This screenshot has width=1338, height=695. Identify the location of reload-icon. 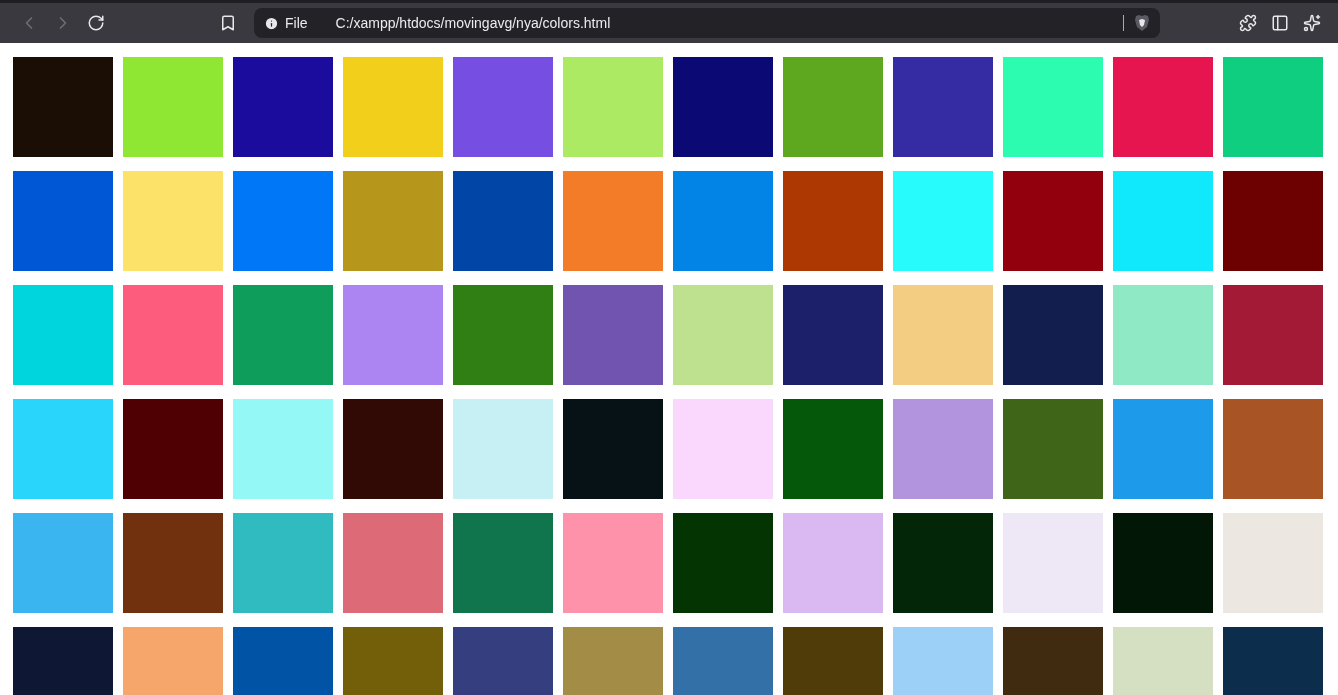
(96, 23).